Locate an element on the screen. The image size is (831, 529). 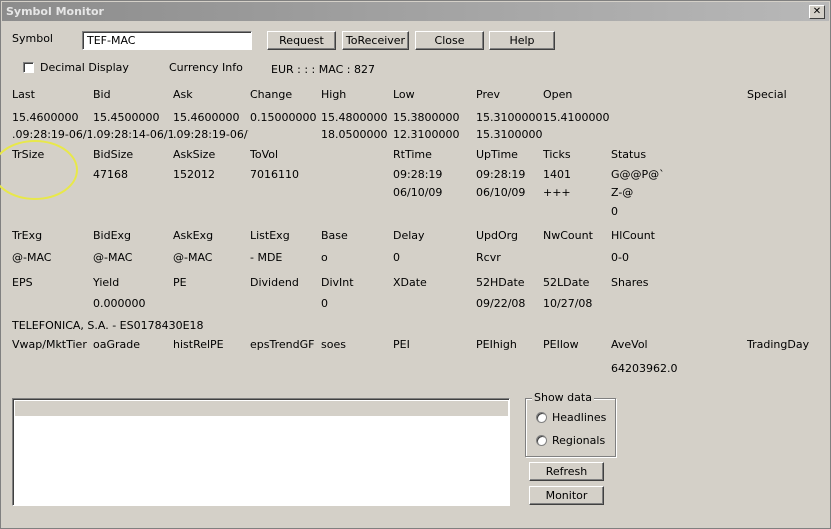
grid-cell: .09:28:14-06/10 is located at coordinates (133, 134).